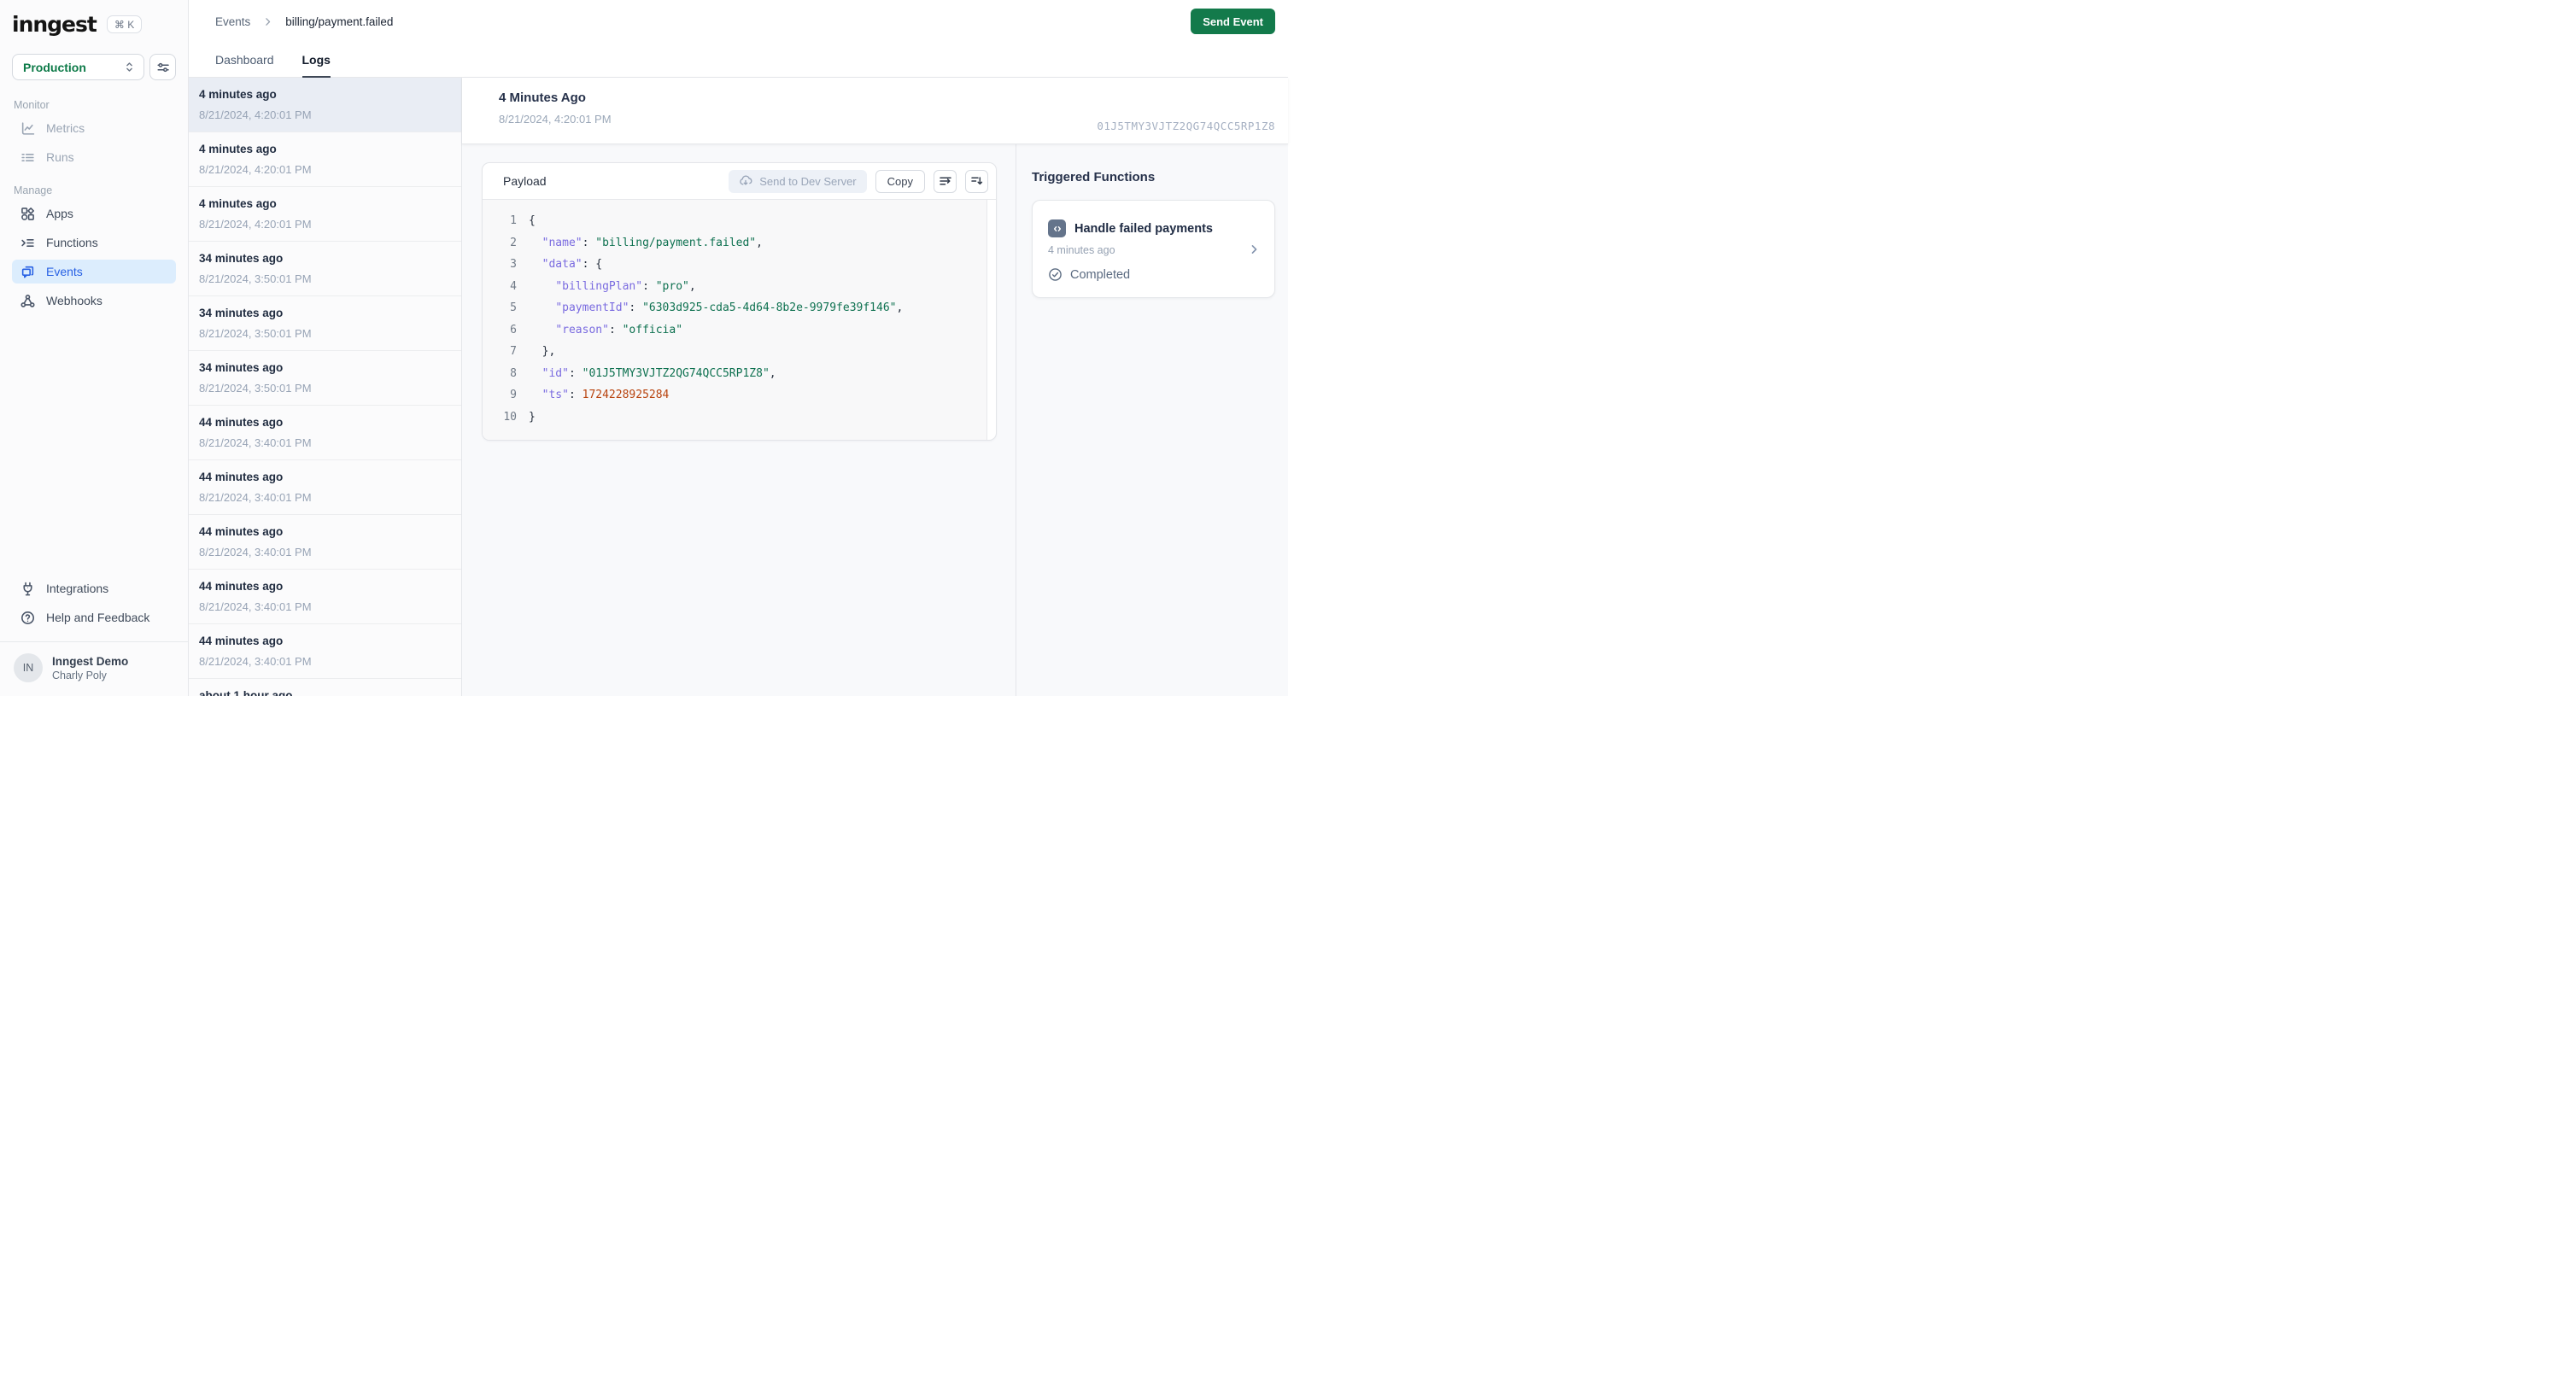  I want to click on code-line-content: {, so click(532, 220).